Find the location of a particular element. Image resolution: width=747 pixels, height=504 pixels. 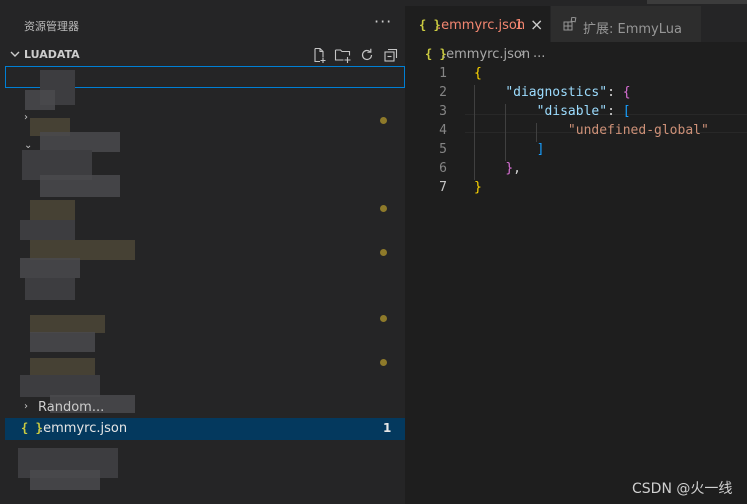

code-token: "diagnostics" is located at coordinates (556, 92).